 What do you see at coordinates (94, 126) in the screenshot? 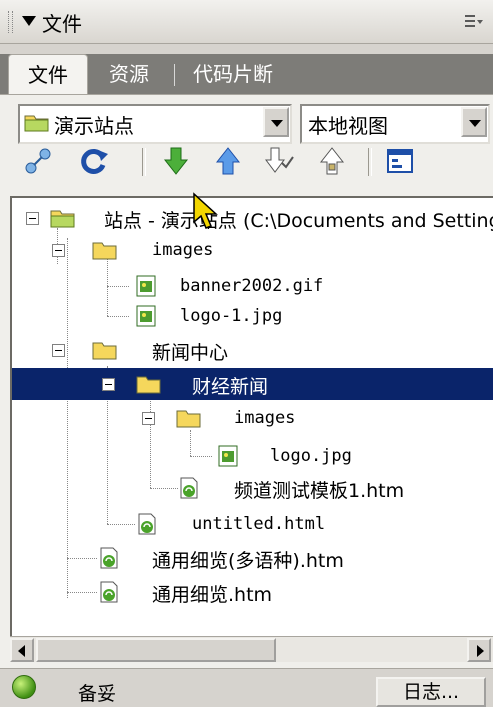
I see `site-select-value: 演示站点` at bounding box center [94, 126].